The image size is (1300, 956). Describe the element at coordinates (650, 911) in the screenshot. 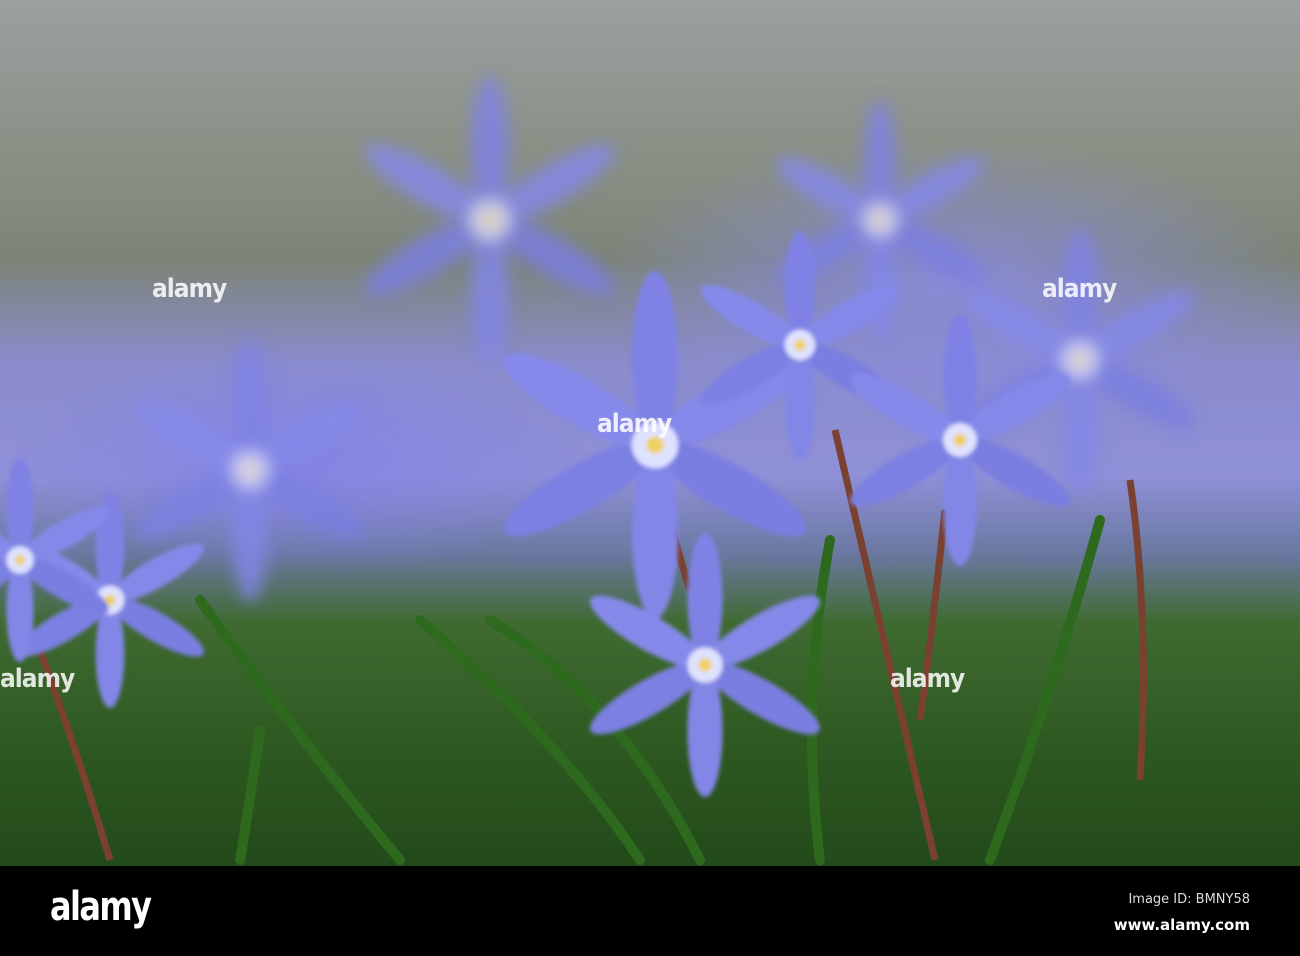

I see `footer-bar: alamy Image ID: BMNY58 www.alamy.com` at that location.